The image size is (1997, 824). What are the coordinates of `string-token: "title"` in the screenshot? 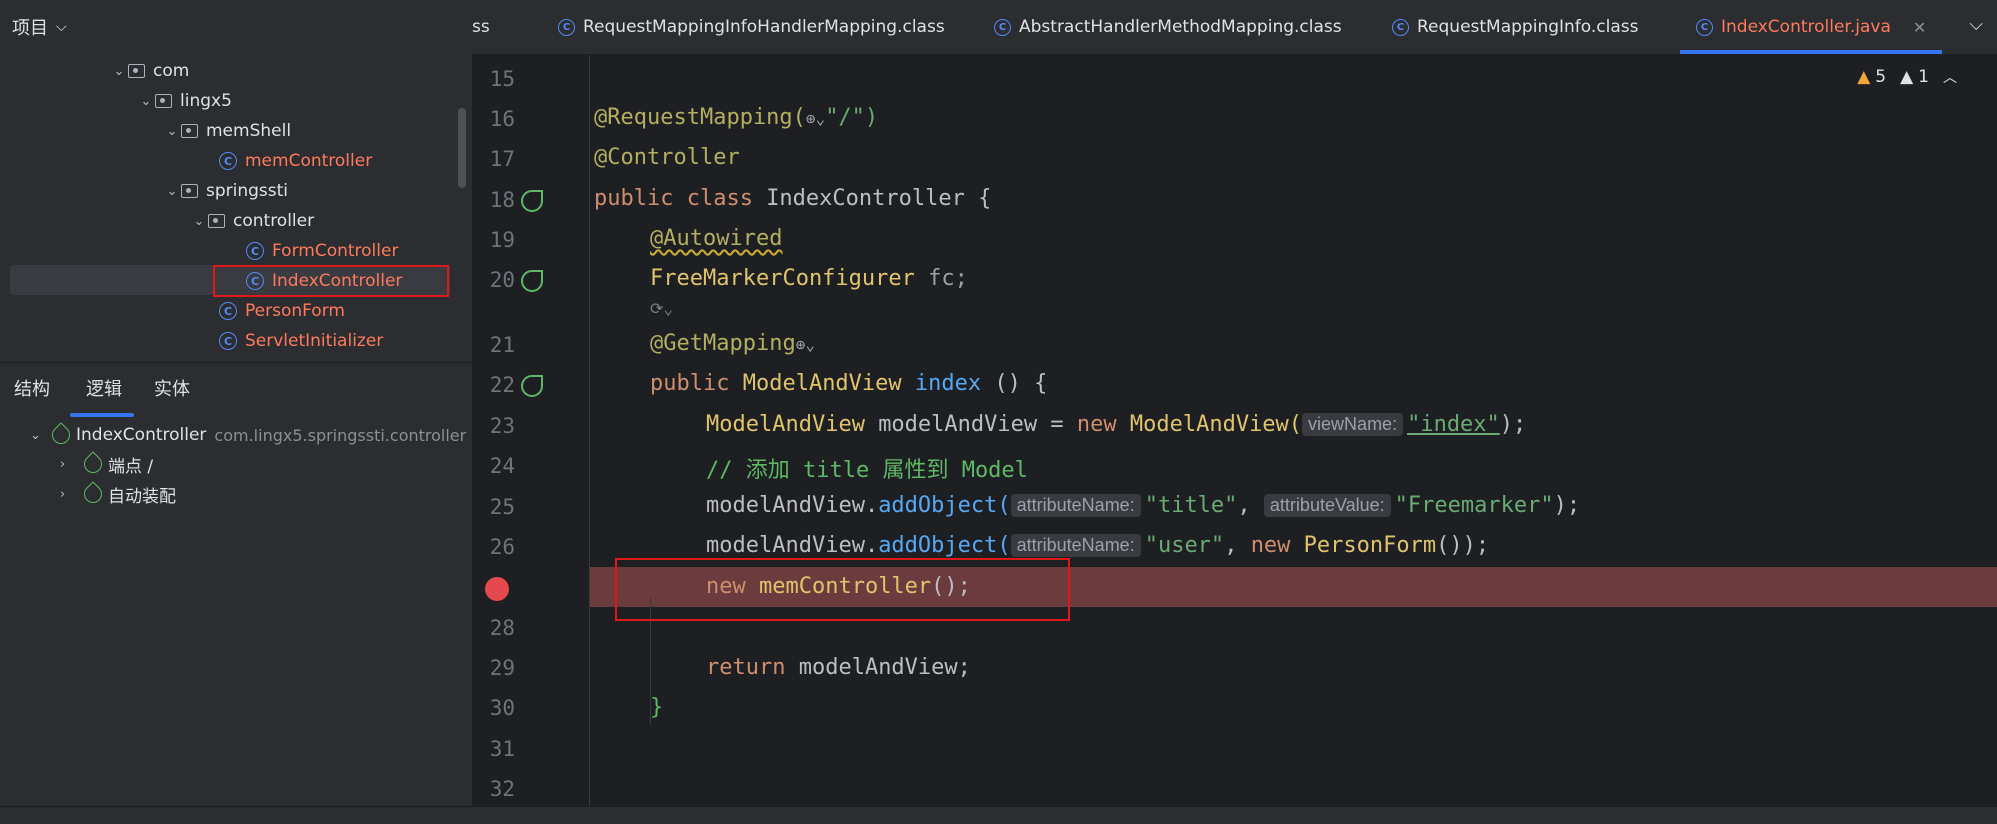 It's located at (1191, 505).